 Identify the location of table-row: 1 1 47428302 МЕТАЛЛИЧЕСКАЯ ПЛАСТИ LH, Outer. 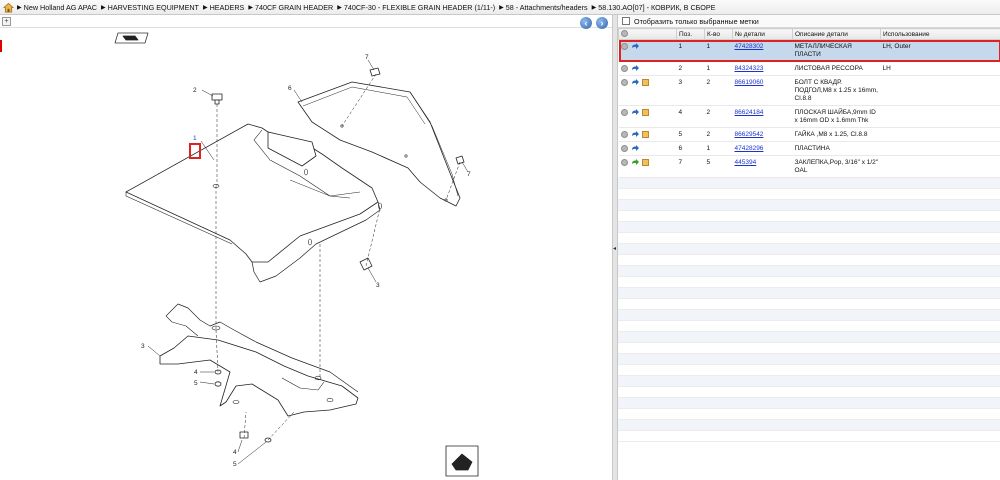
(809, 50).